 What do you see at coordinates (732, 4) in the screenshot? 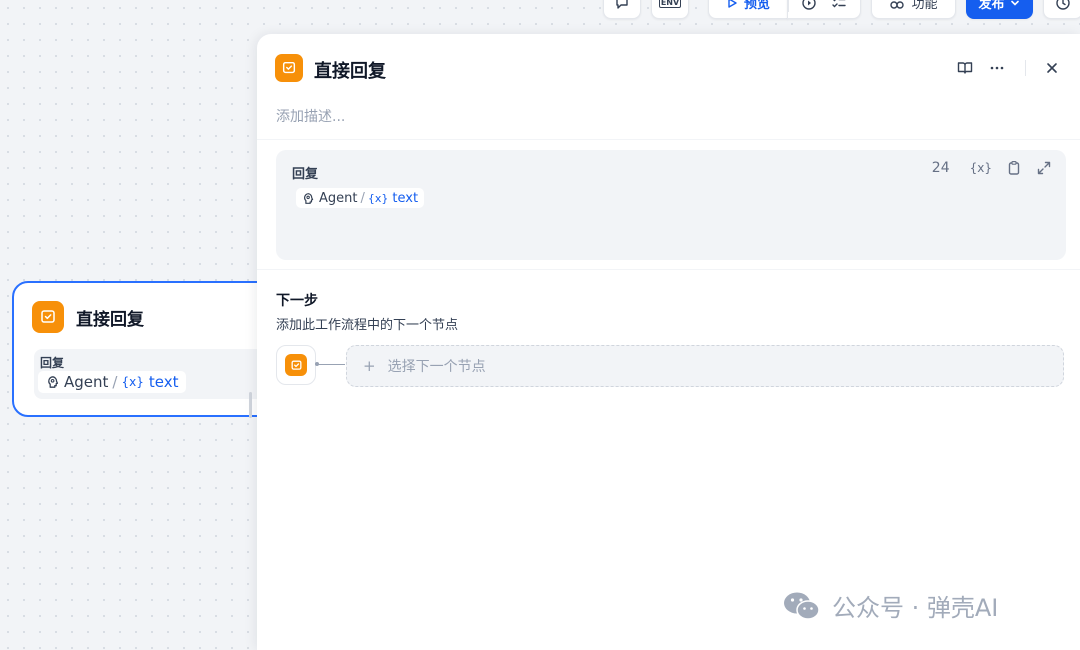
I see `play-icon` at bounding box center [732, 4].